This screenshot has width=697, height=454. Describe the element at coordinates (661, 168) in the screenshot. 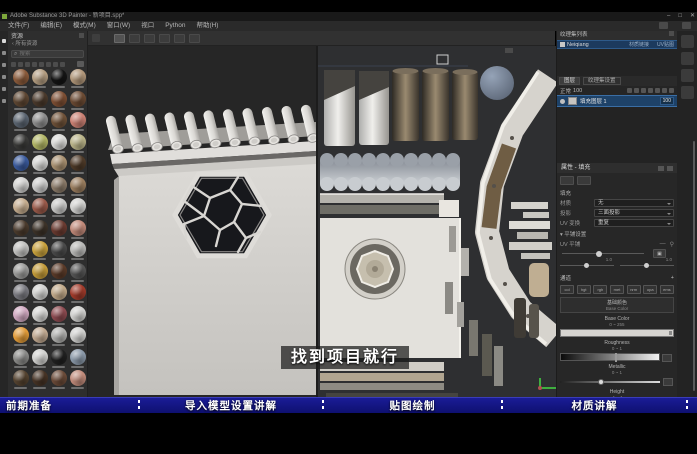

I see `collapse-icon` at that location.